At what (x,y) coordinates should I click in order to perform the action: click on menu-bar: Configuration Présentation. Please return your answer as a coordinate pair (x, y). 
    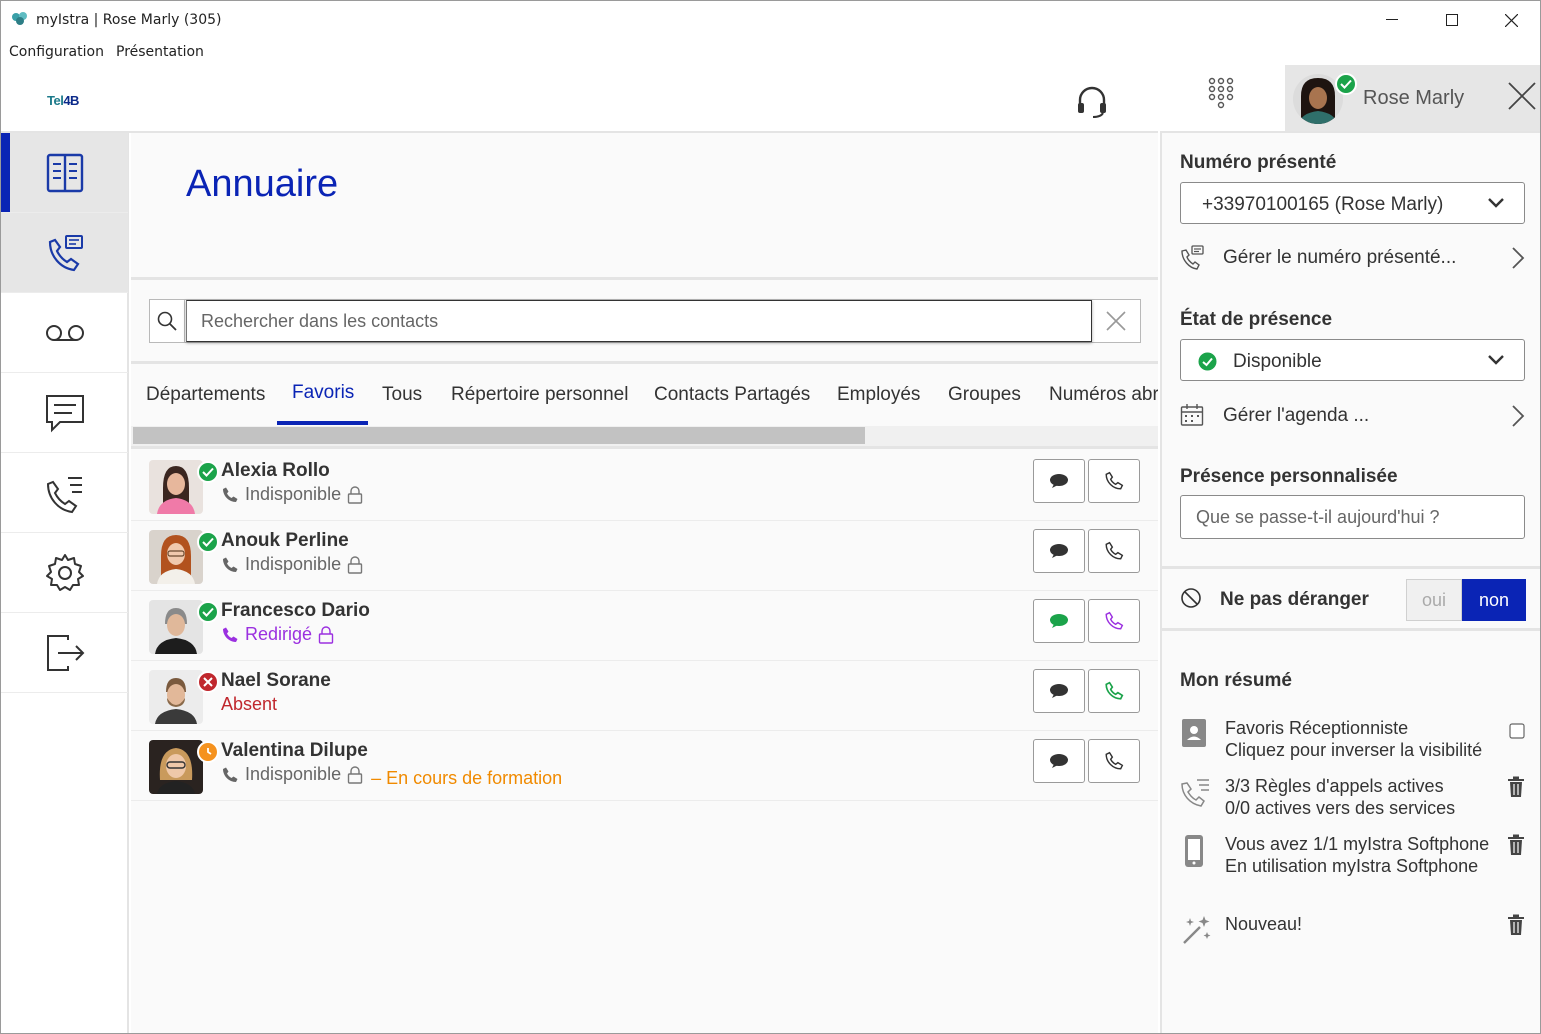
    Looking at the image, I should click on (770, 52).